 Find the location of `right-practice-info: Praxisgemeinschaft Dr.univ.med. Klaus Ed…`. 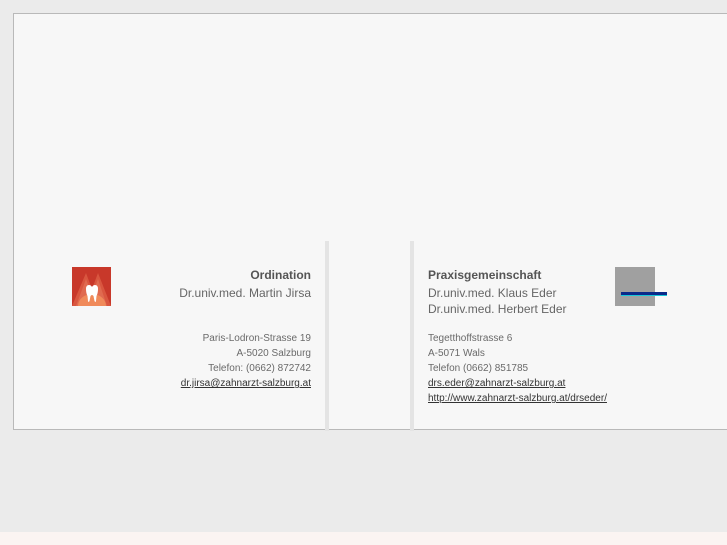

right-practice-info: Praxisgemeinschaft Dr.univ.med. Klaus Ed… is located at coordinates (497, 292).